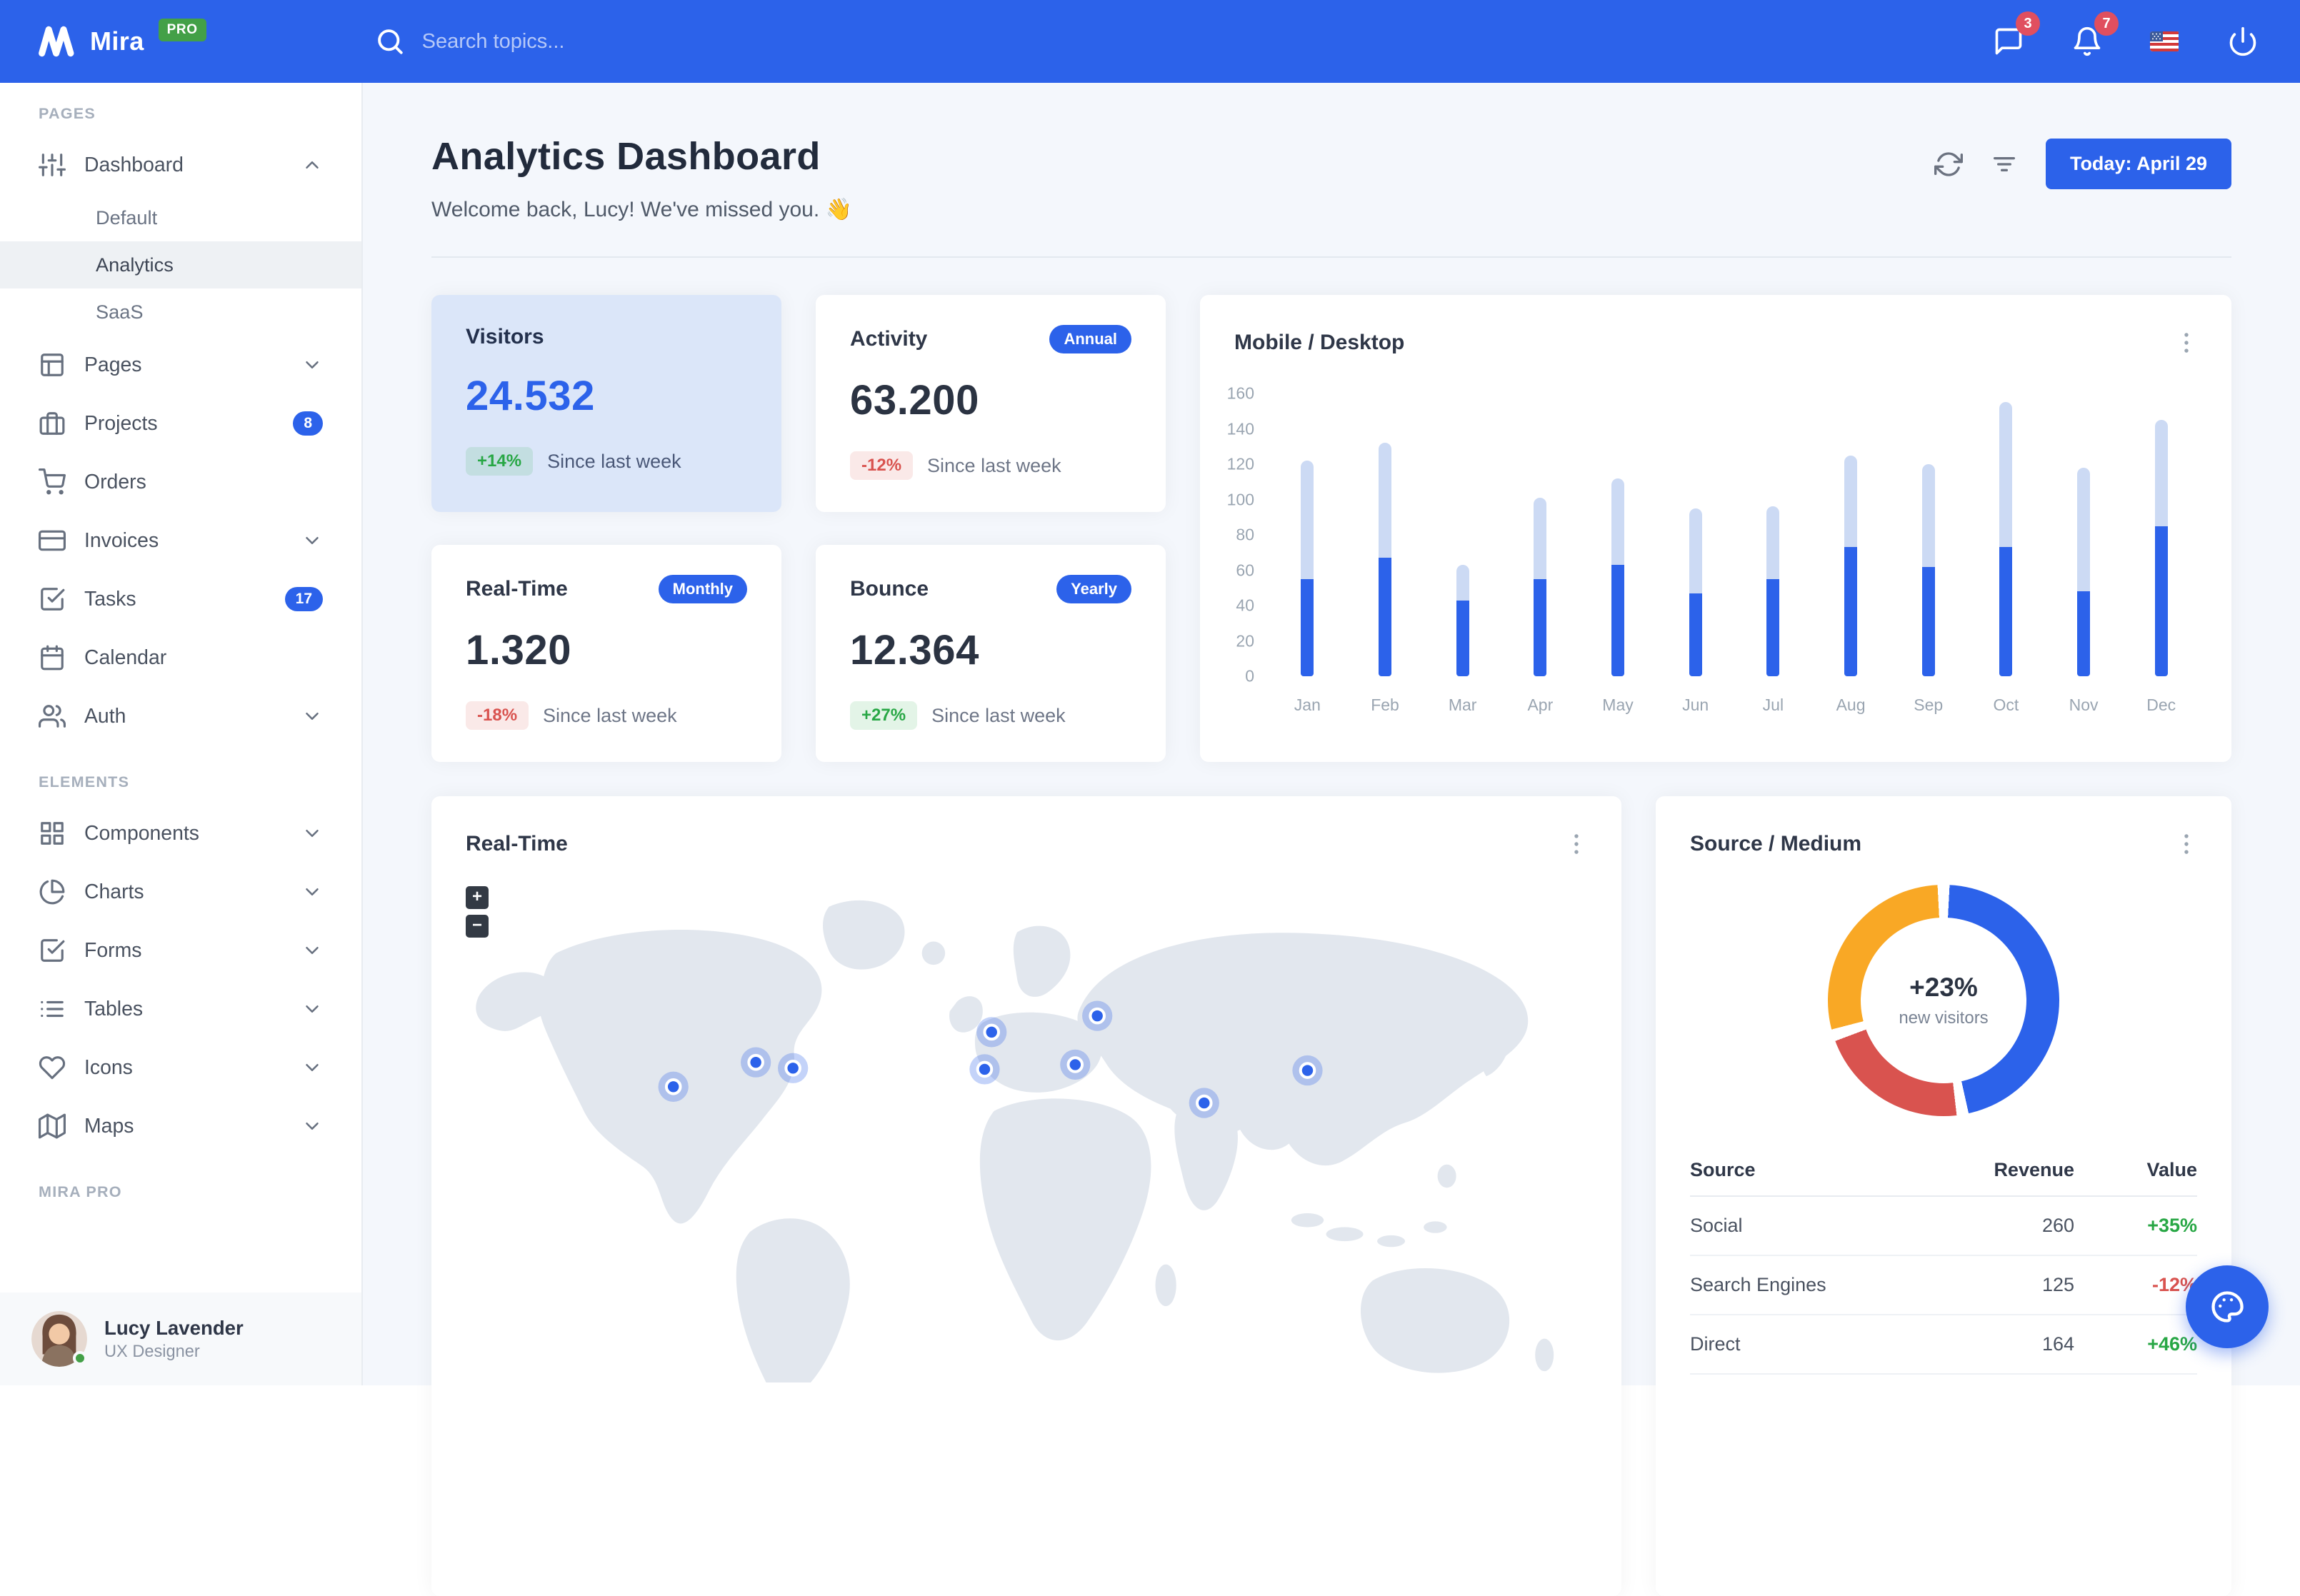  Describe the element at coordinates (1851, 695) in the screenshot. I see `x-axis-label: Aug` at that location.